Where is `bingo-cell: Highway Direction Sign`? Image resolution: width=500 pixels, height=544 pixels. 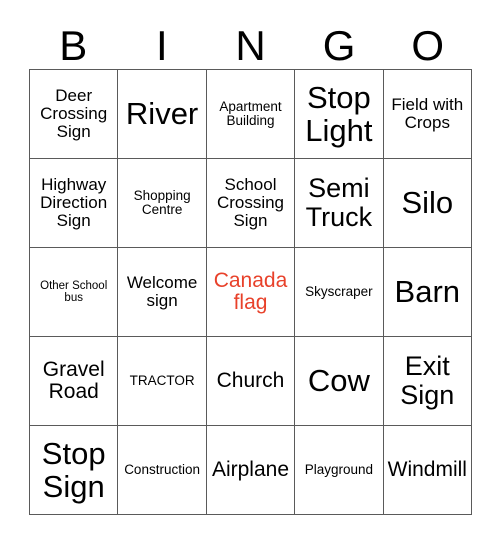
bingo-cell: Highway Direction Sign is located at coordinates (74, 203).